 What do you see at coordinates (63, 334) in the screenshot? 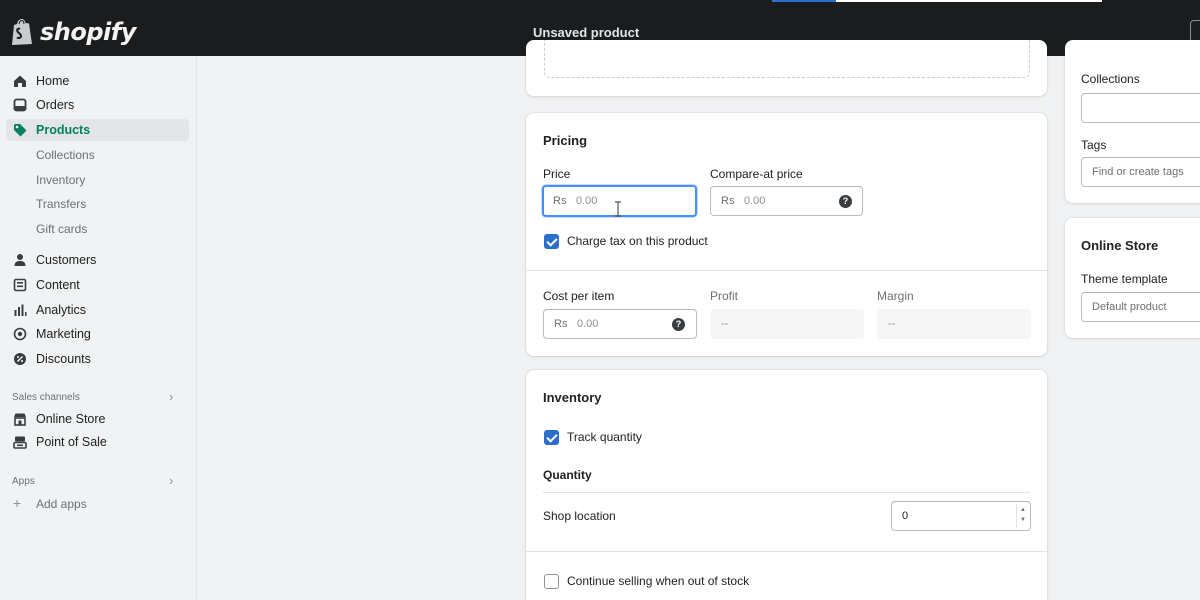
I see `sidebar-item-label: Marketing` at bounding box center [63, 334].